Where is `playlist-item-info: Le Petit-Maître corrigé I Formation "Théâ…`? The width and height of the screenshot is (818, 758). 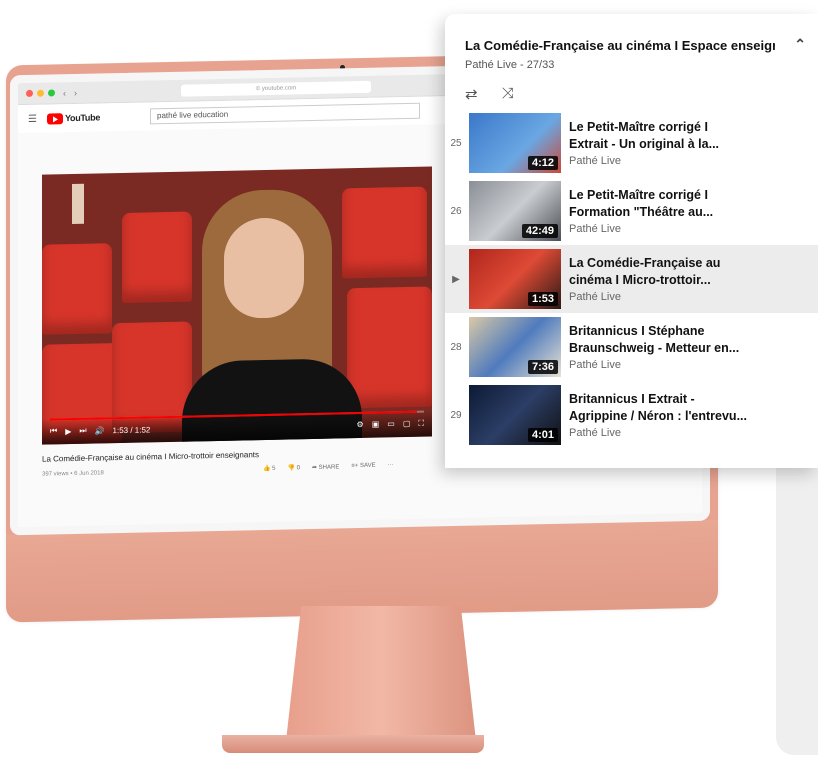
playlist-item-info: Le Petit-Maître corrigé I Formation "Théâ… is located at coordinates (684, 211).